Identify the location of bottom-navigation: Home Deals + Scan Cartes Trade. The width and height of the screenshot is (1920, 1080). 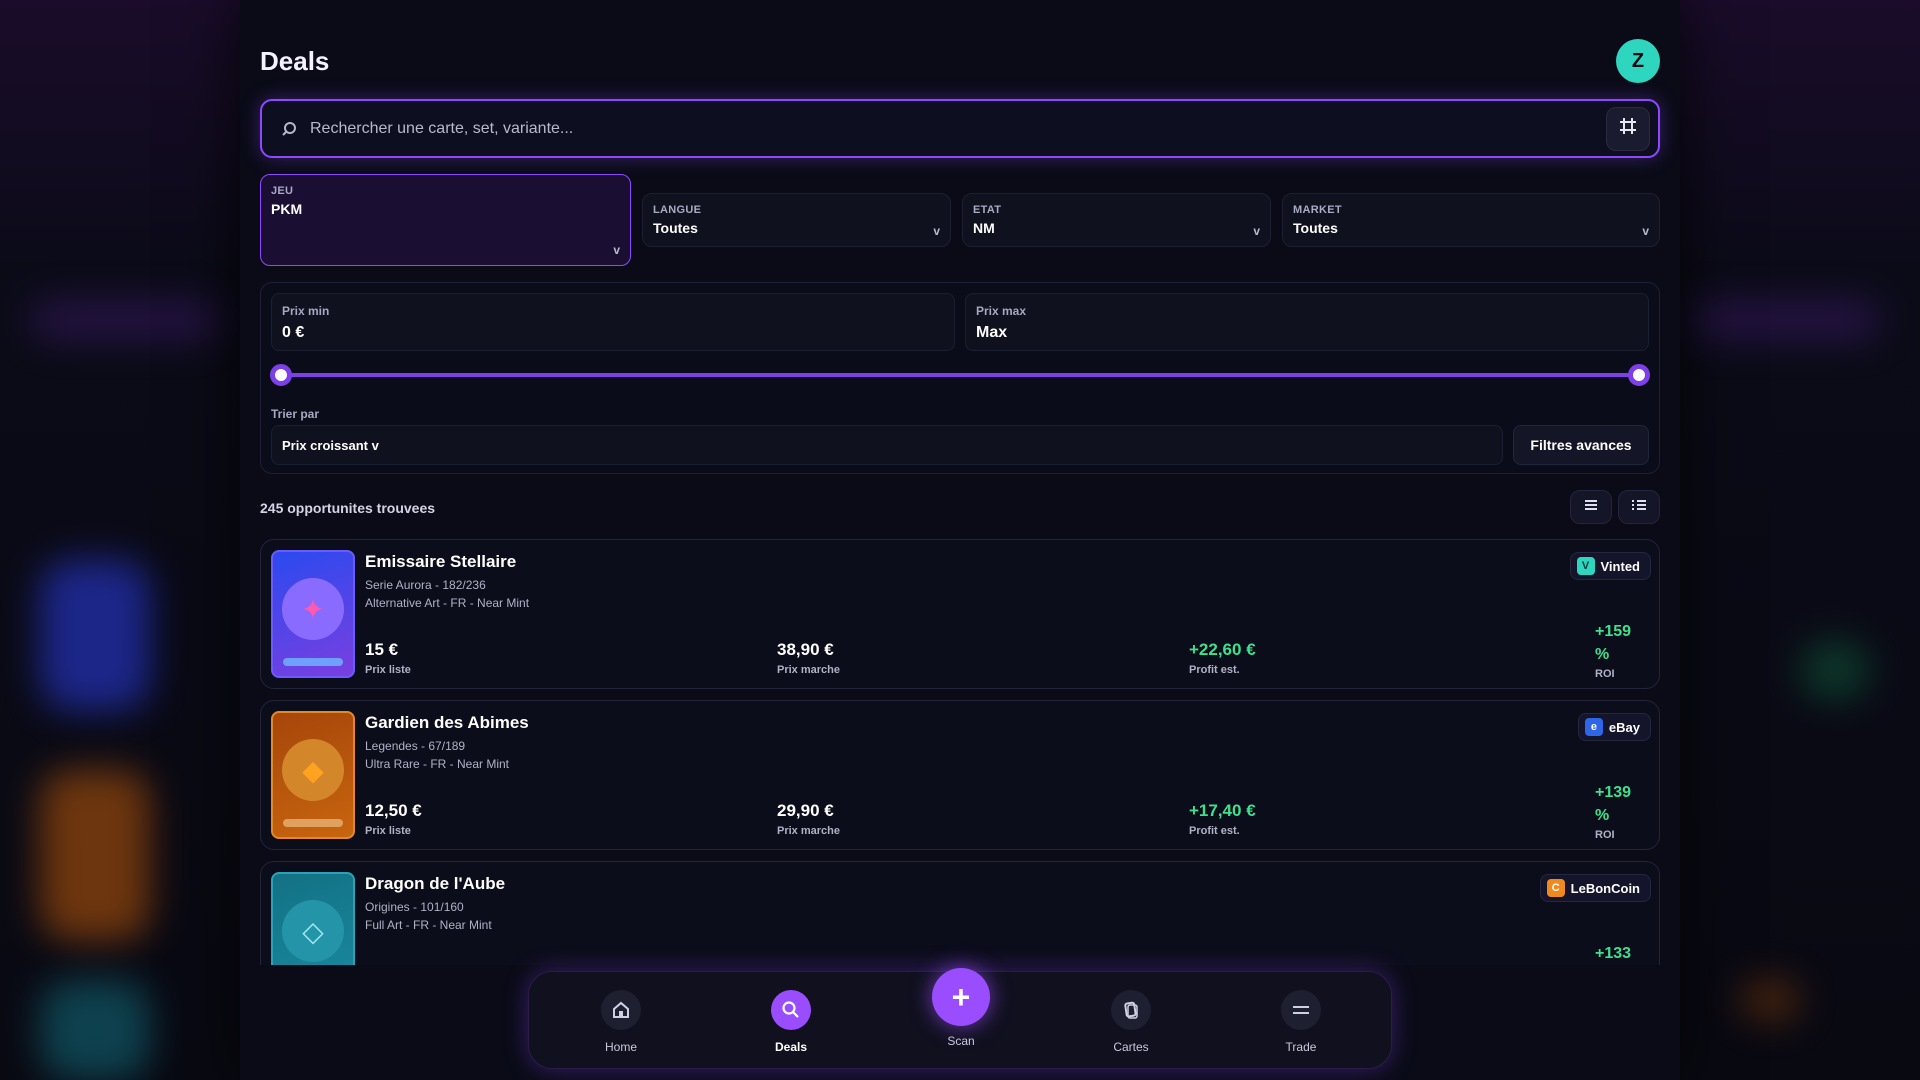
(960, 1018).